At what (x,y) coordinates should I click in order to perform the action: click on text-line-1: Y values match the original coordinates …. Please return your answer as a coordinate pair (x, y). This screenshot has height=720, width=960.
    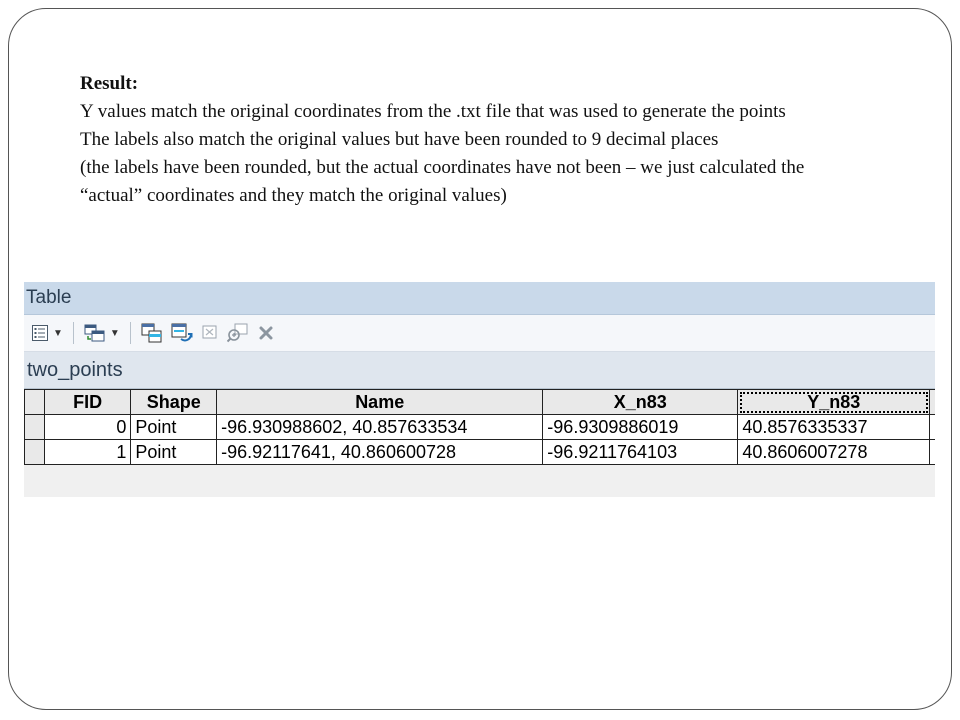
    Looking at the image, I should click on (433, 111).